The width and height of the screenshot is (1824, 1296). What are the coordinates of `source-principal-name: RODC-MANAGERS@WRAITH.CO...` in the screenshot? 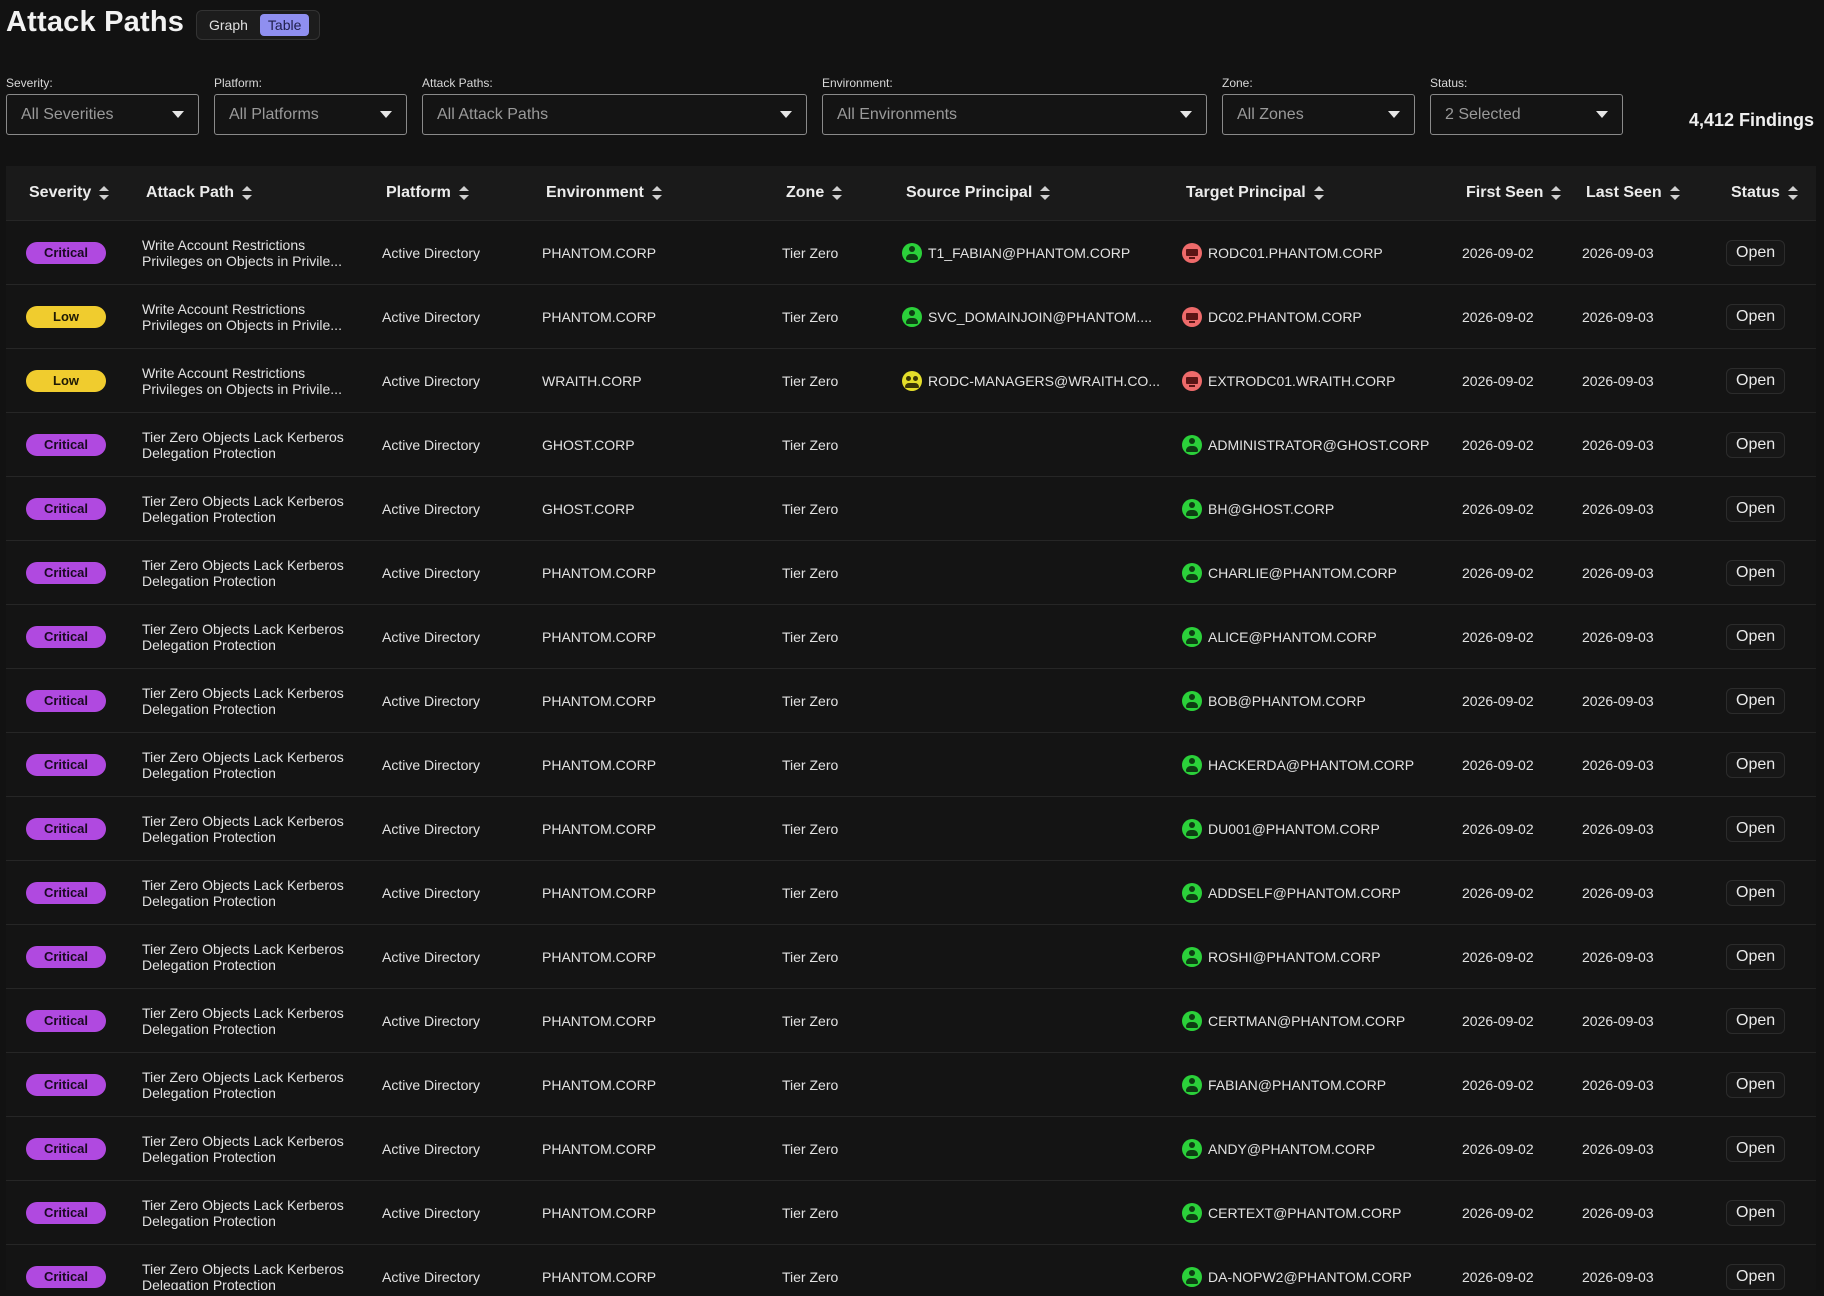 It's located at (1044, 380).